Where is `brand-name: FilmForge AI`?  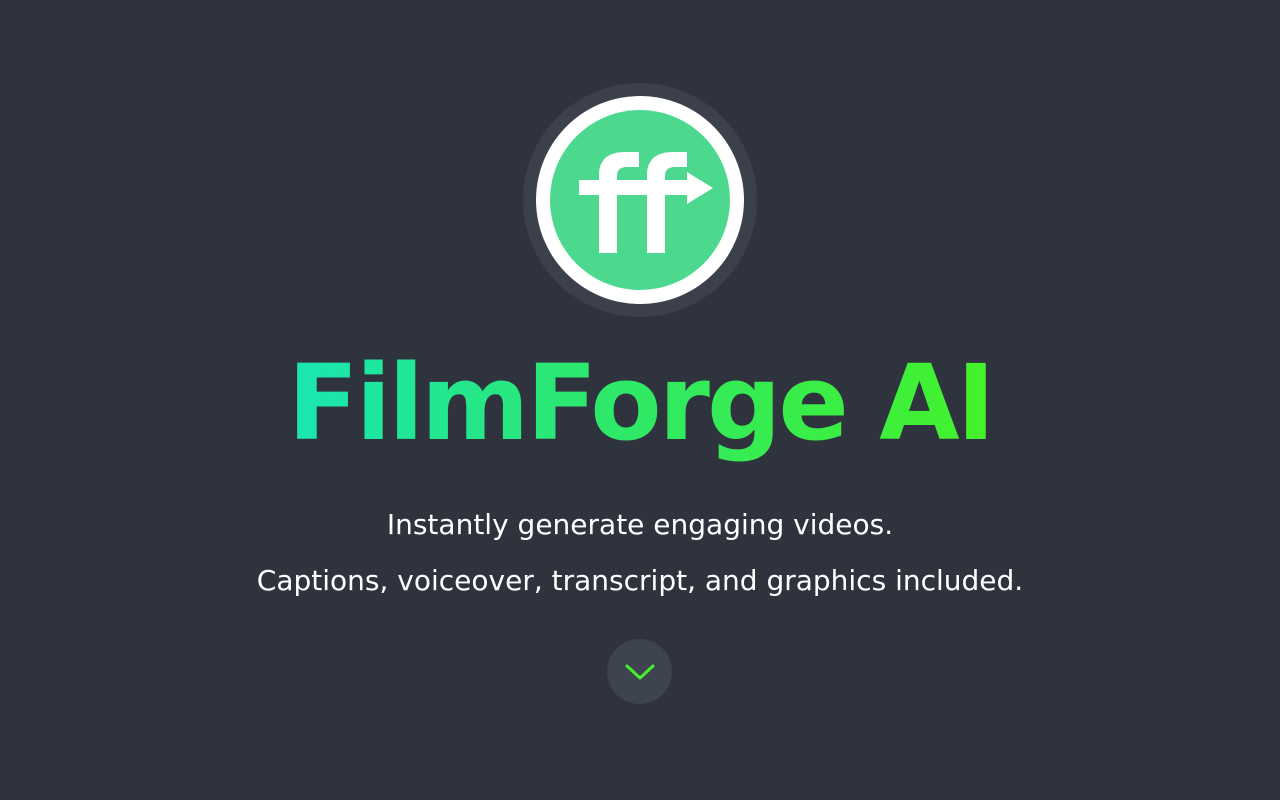
brand-name: FilmForge AI is located at coordinates (641, 403).